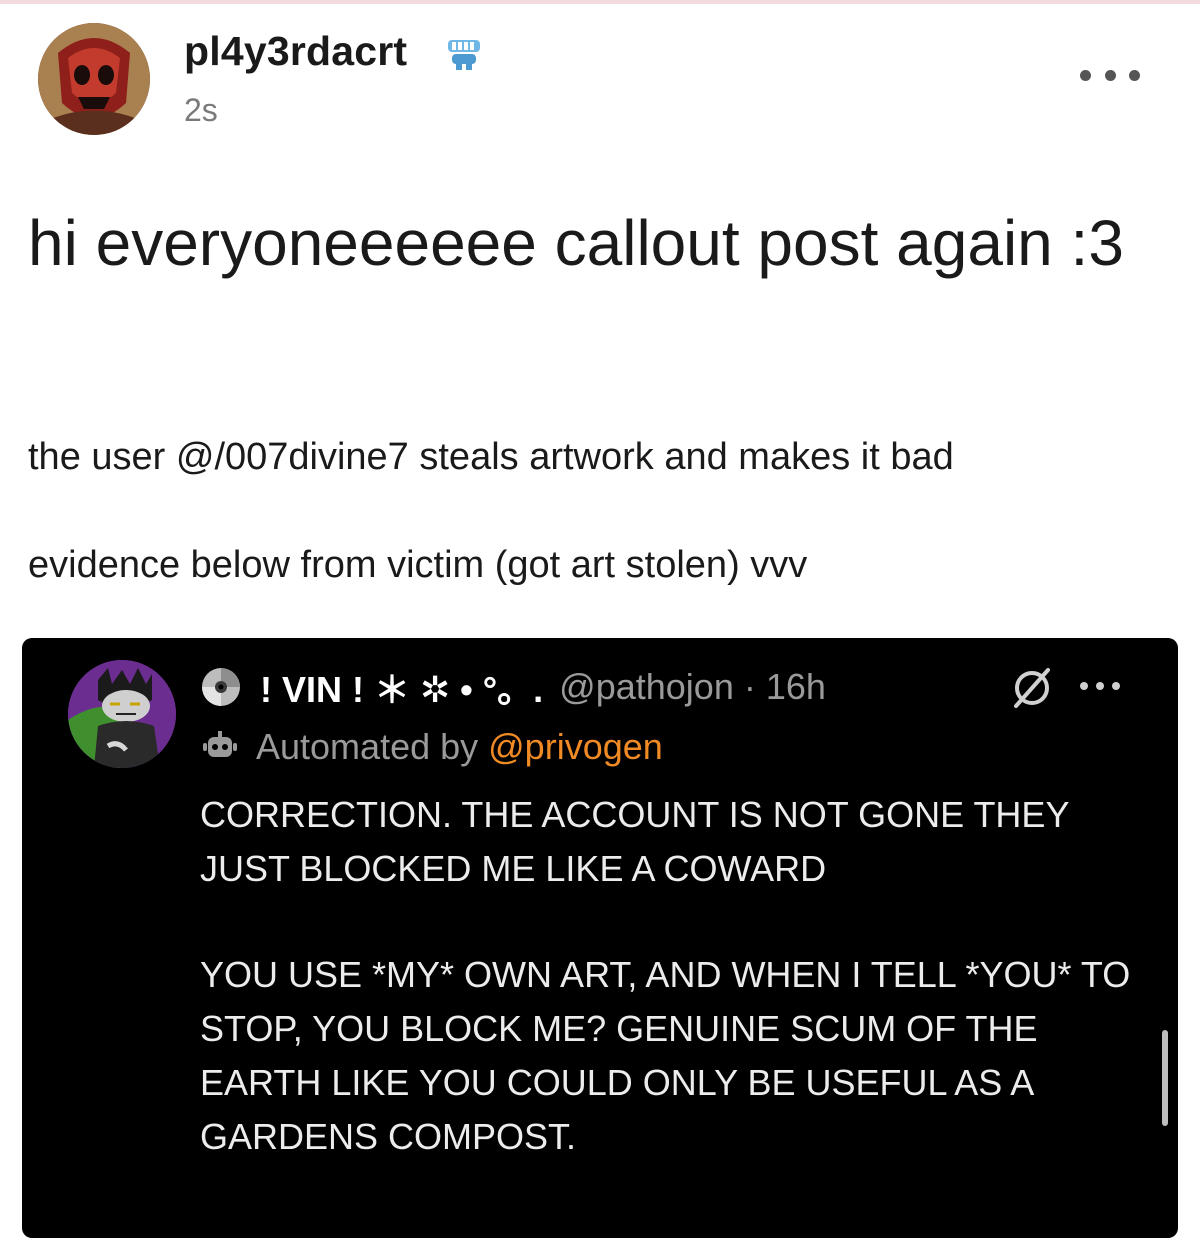 This screenshot has width=1200, height=1238. Describe the element at coordinates (1100, 686) in the screenshot. I see `embed-more-options-button` at that location.